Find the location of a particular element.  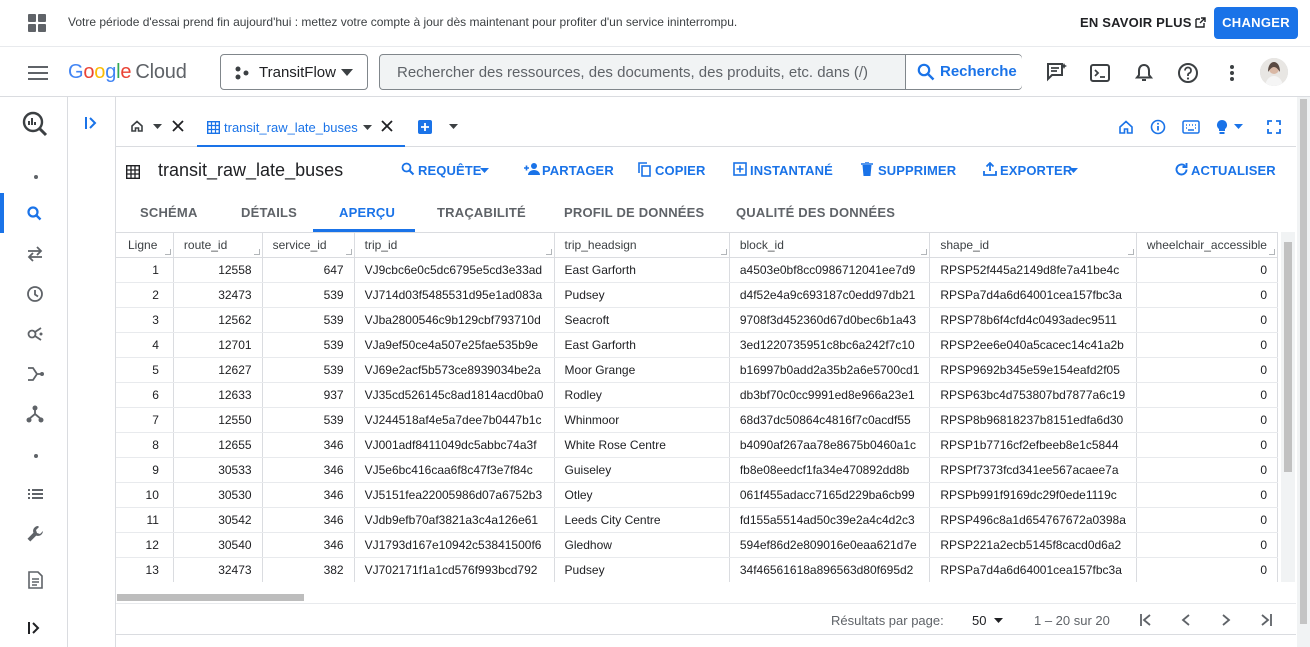

table-cell: 12558 is located at coordinates (218, 270).